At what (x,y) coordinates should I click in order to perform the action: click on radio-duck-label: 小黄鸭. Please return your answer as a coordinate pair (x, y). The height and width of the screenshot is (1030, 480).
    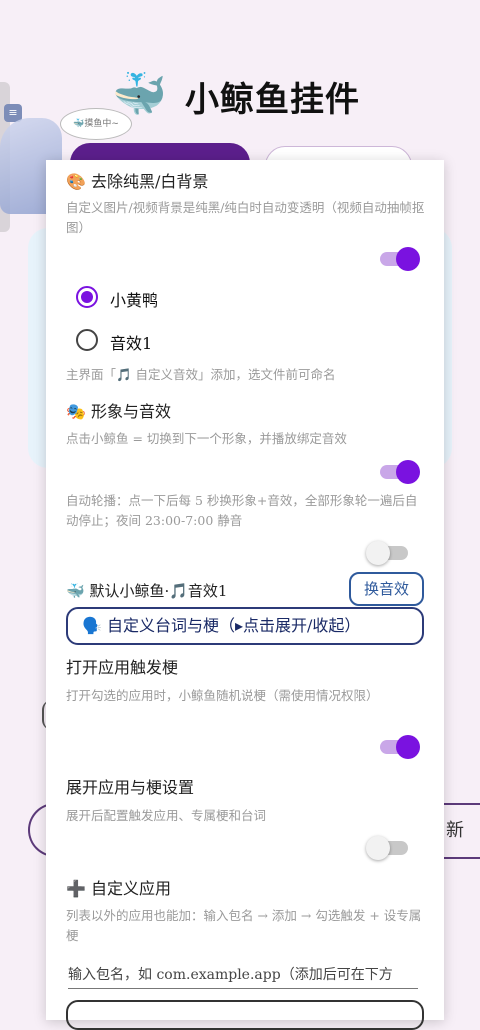
    Looking at the image, I should click on (134, 300).